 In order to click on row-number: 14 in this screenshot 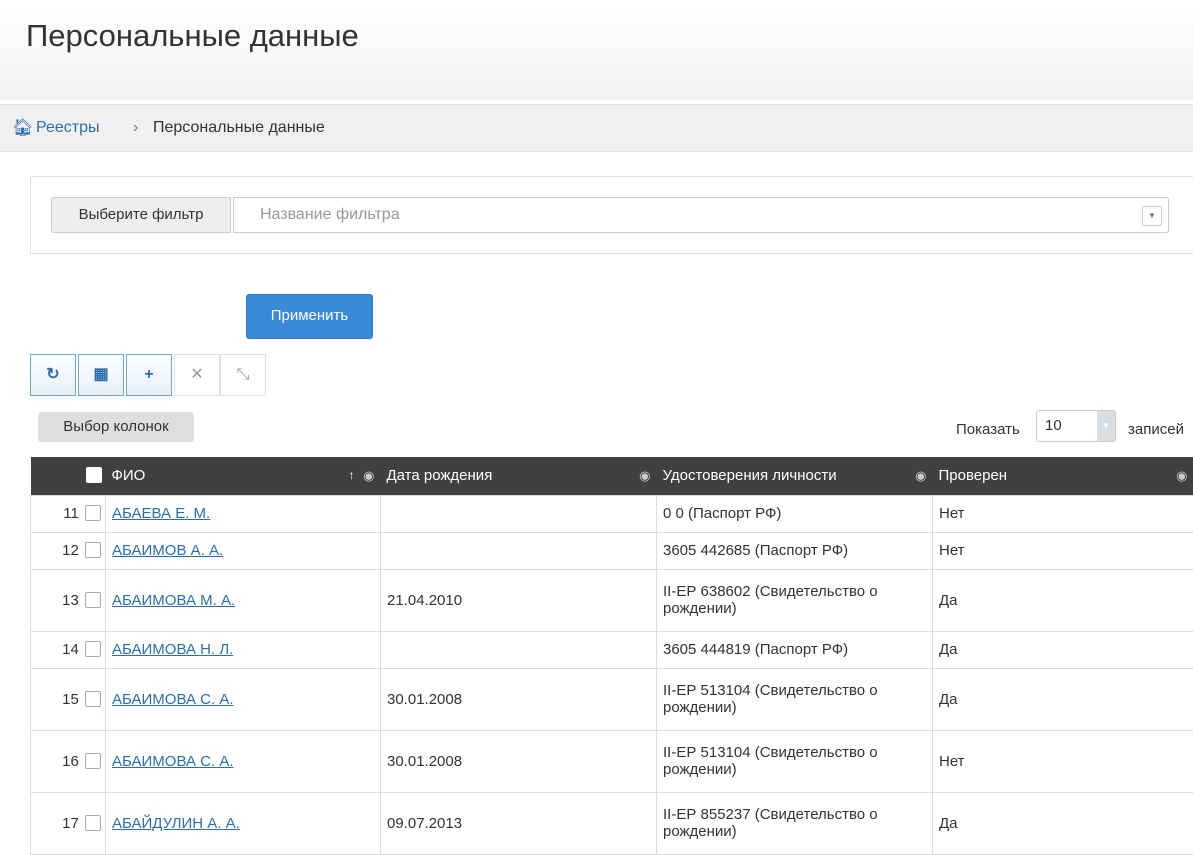, I will do `click(70, 649)`.